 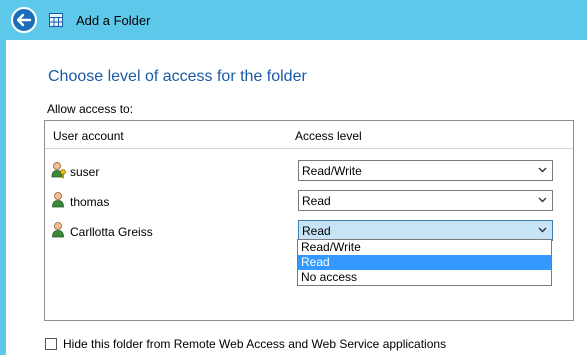 What do you see at coordinates (58, 170) in the screenshot?
I see `admin-user-icon` at bounding box center [58, 170].